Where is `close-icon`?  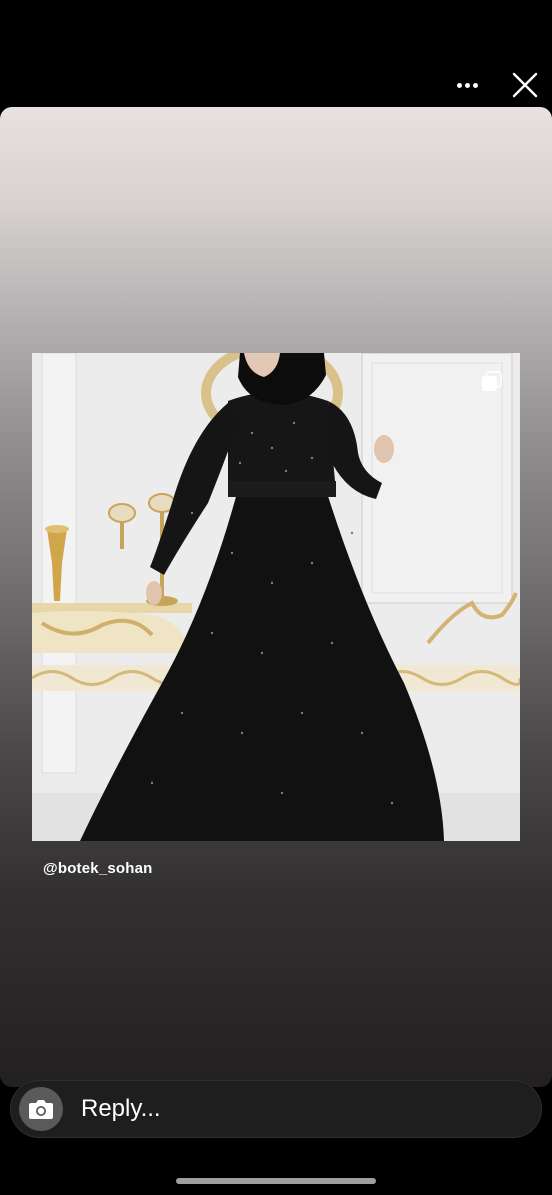
close-icon is located at coordinates (525, 85).